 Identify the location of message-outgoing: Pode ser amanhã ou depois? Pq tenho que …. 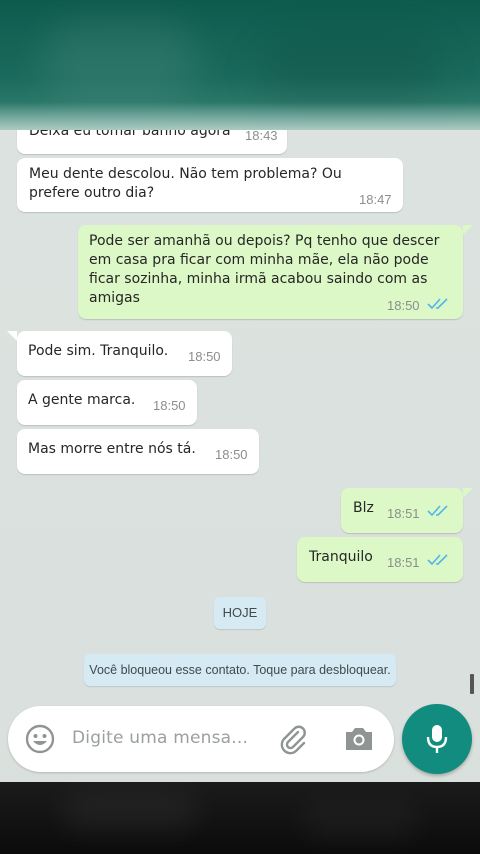
(270, 272).